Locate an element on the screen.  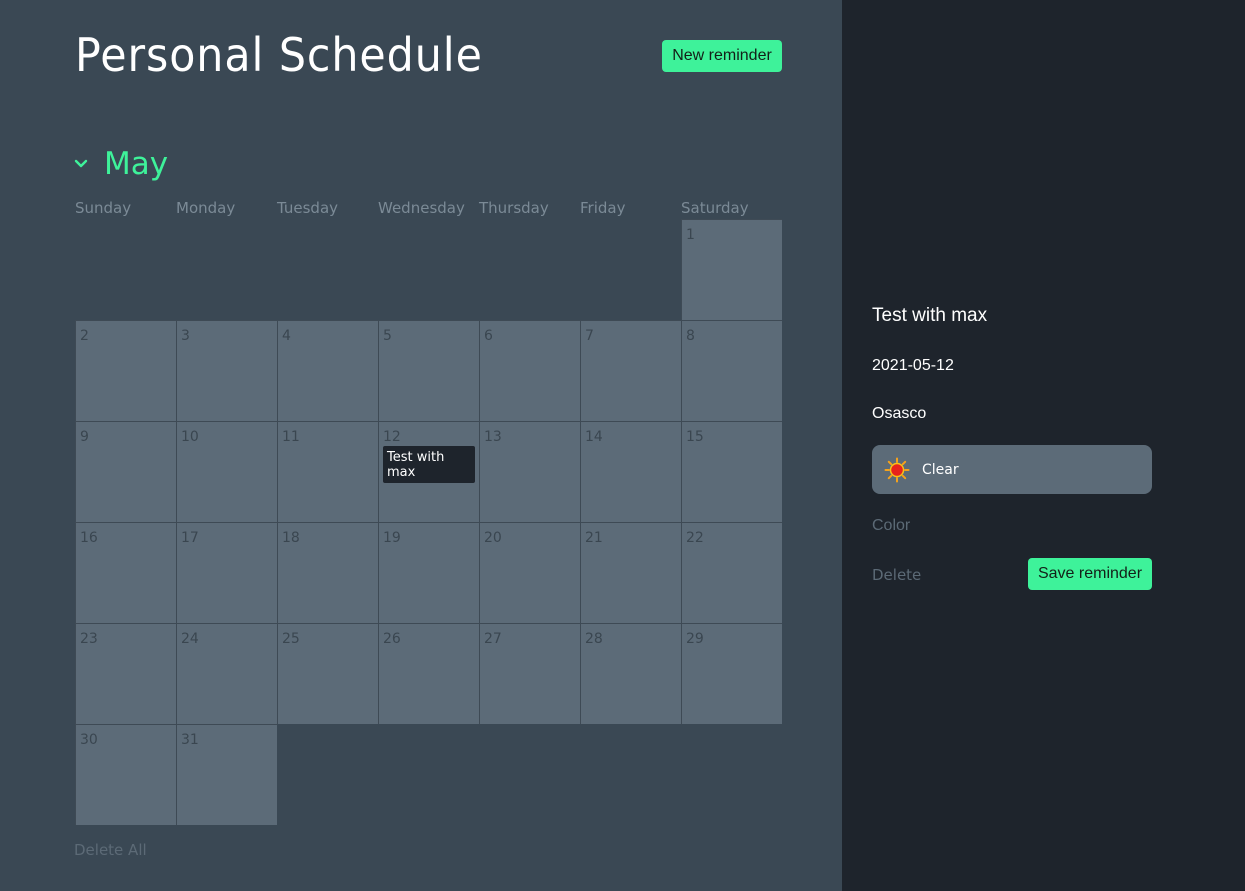
day-cell: 20 is located at coordinates (529, 572).